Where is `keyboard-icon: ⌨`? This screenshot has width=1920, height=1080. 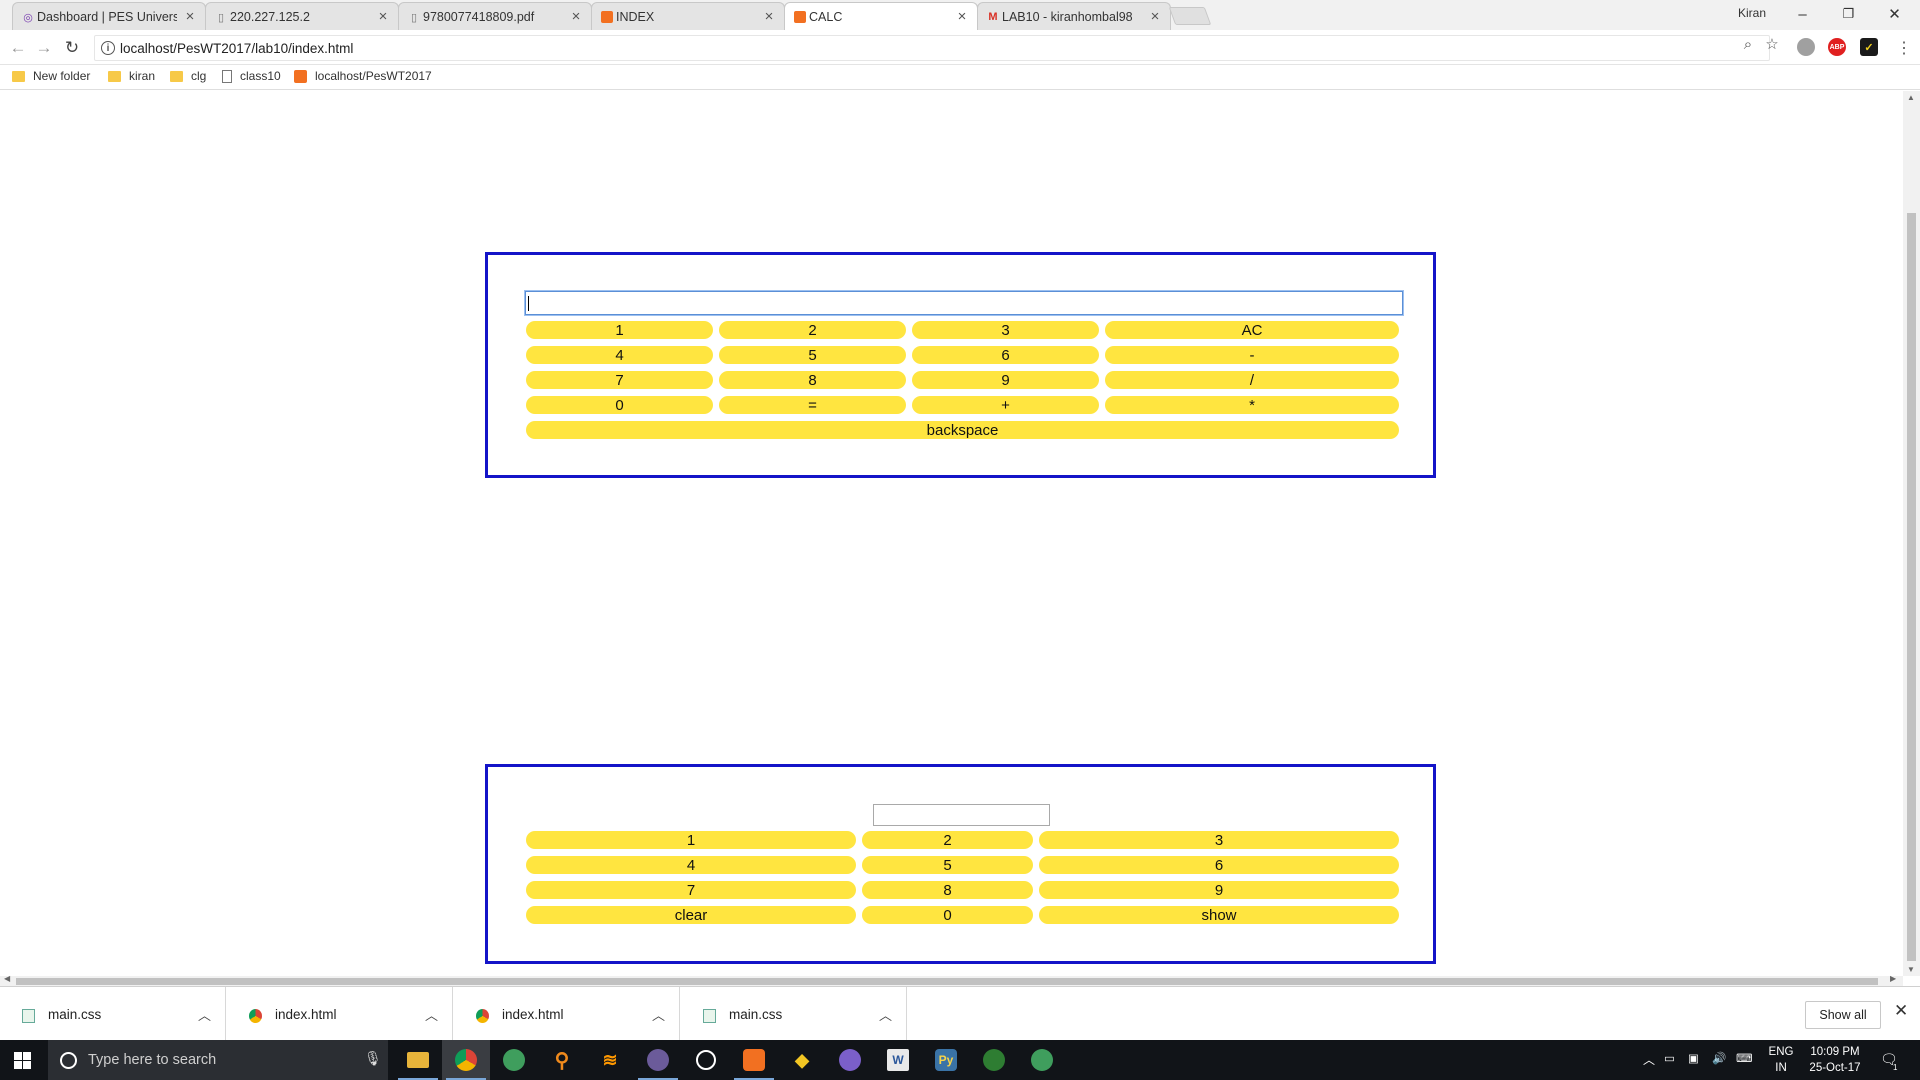 keyboard-icon: ⌨ is located at coordinates (1744, 1059).